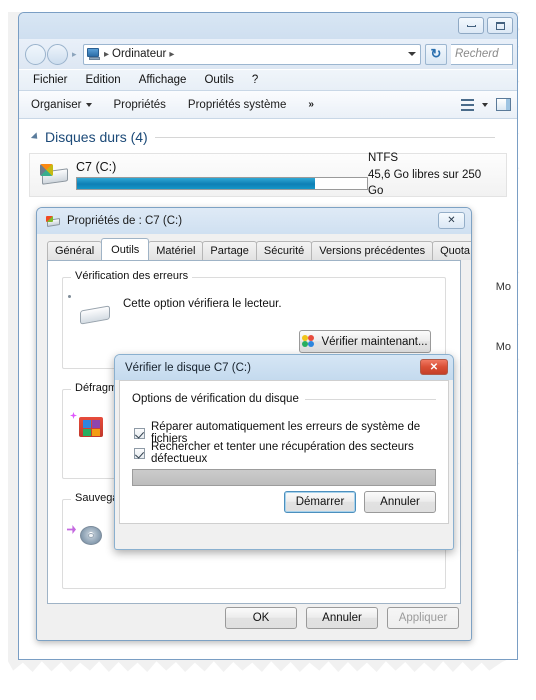 This screenshot has height=700, width=536. I want to click on minimize-icon, so click(471, 25).